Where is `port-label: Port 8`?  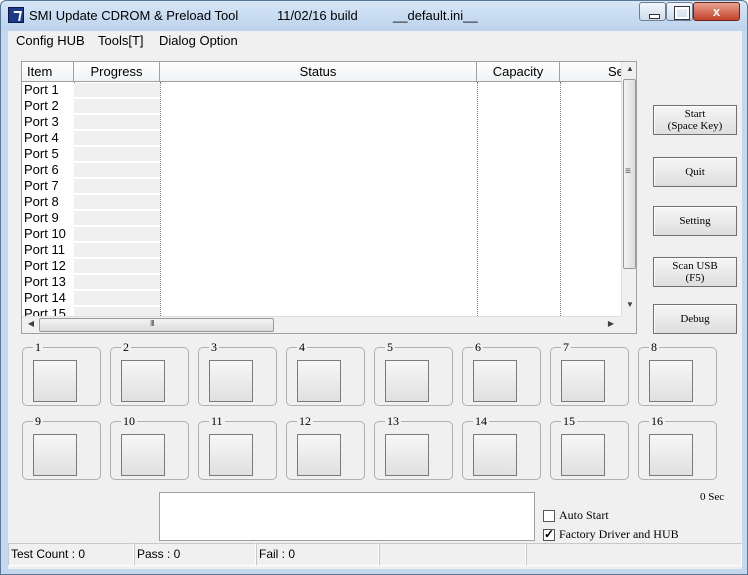
port-label: Port 8 is located at coordinates (41, 201).